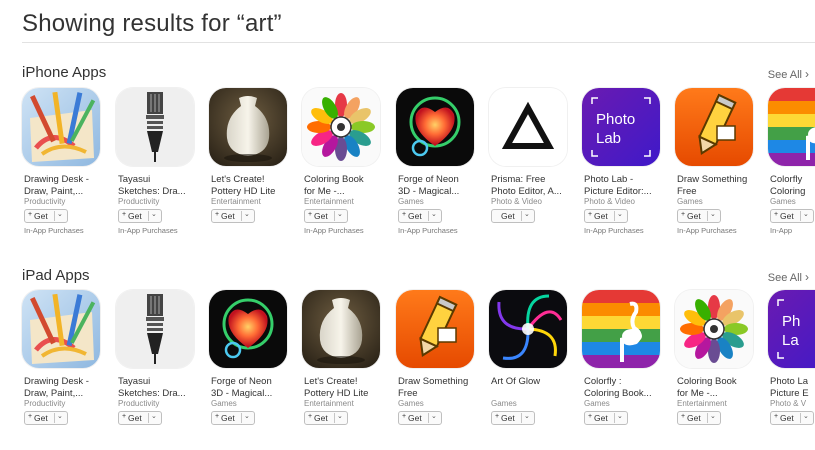 This screenshot has height=450, width=815. Describe the element at coordinates (528, 329) in the screenshot. I see `glow-swirl-icon` at that location.